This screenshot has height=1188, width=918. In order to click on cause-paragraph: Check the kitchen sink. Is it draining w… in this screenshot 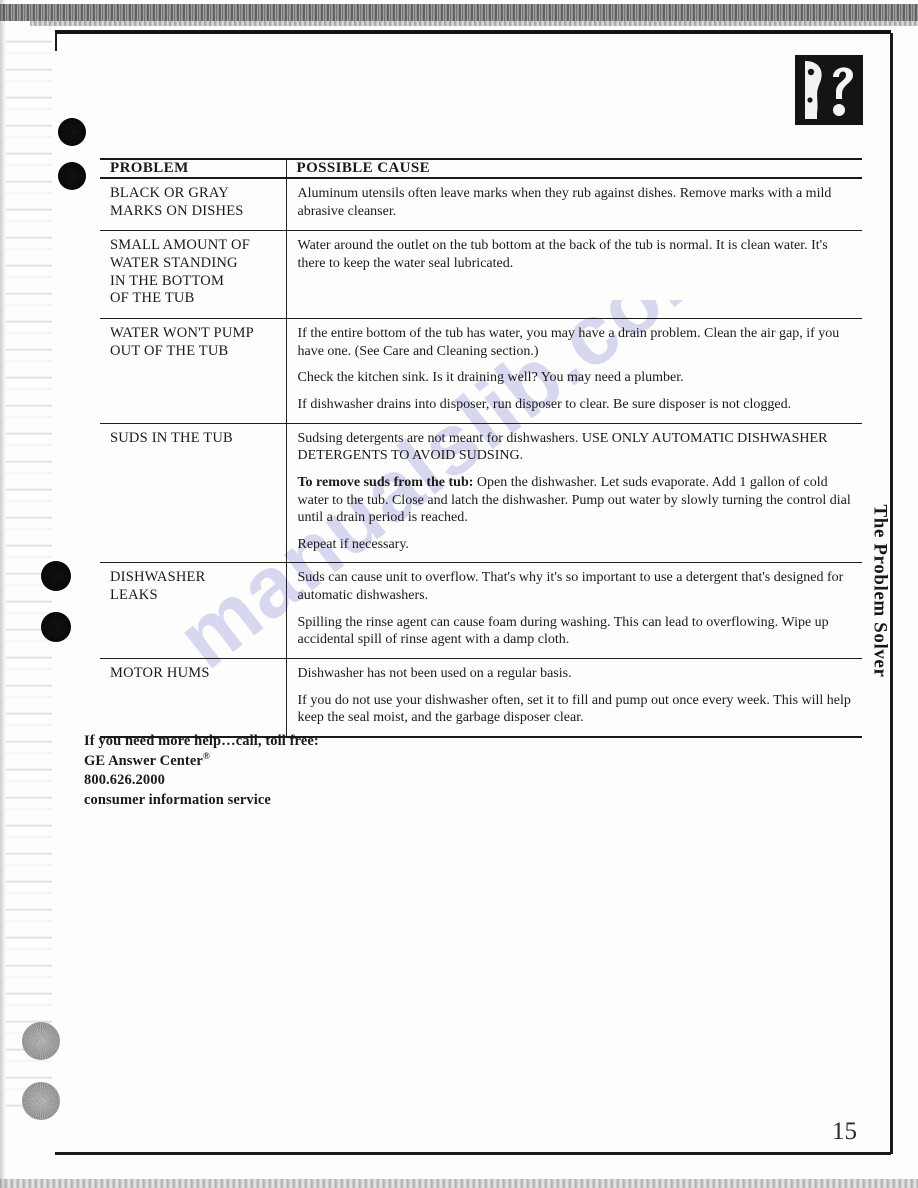, I will do `click(490, 378)`.